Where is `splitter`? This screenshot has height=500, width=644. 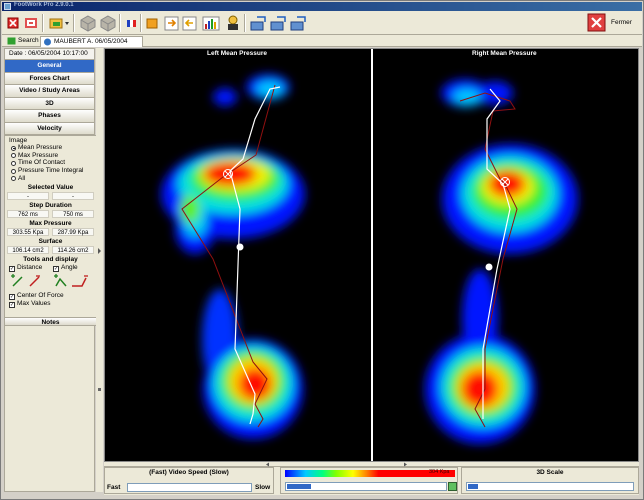 splitter is located at coordinates (99, 270).